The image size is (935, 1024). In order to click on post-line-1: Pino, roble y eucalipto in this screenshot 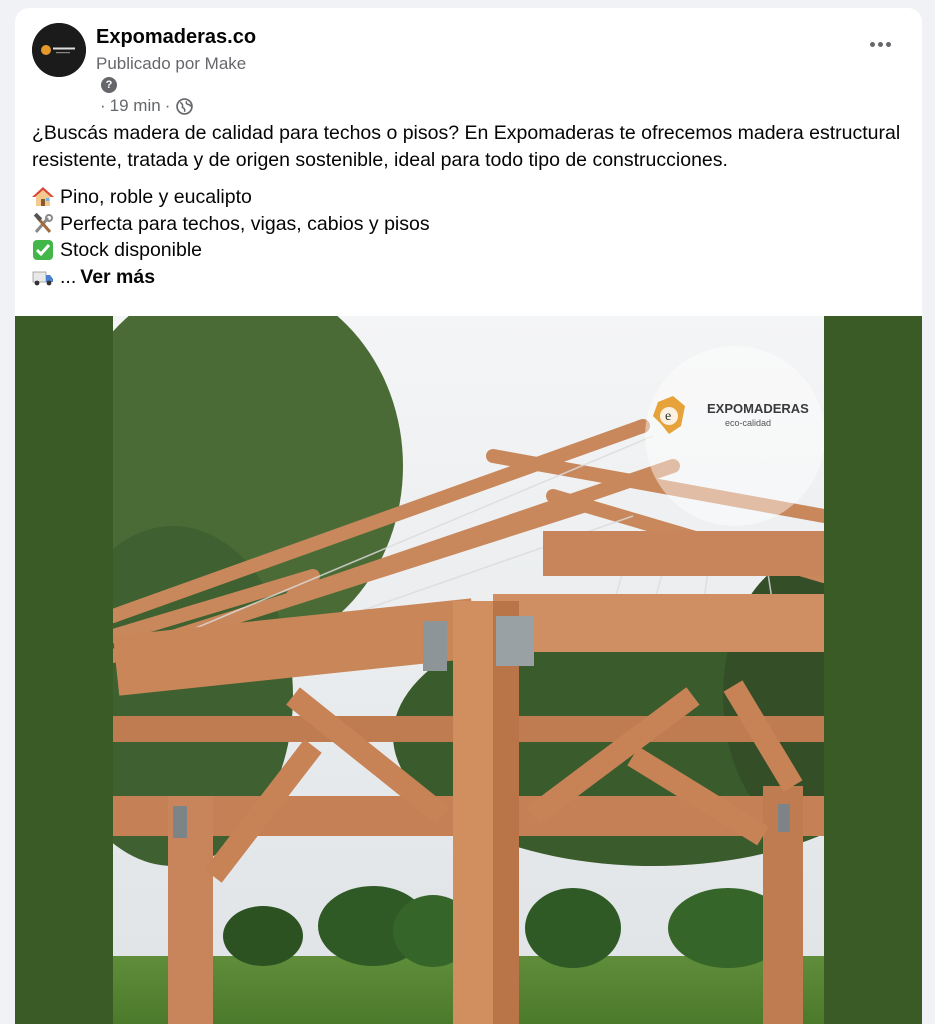, I will do `click(468, 197)`.